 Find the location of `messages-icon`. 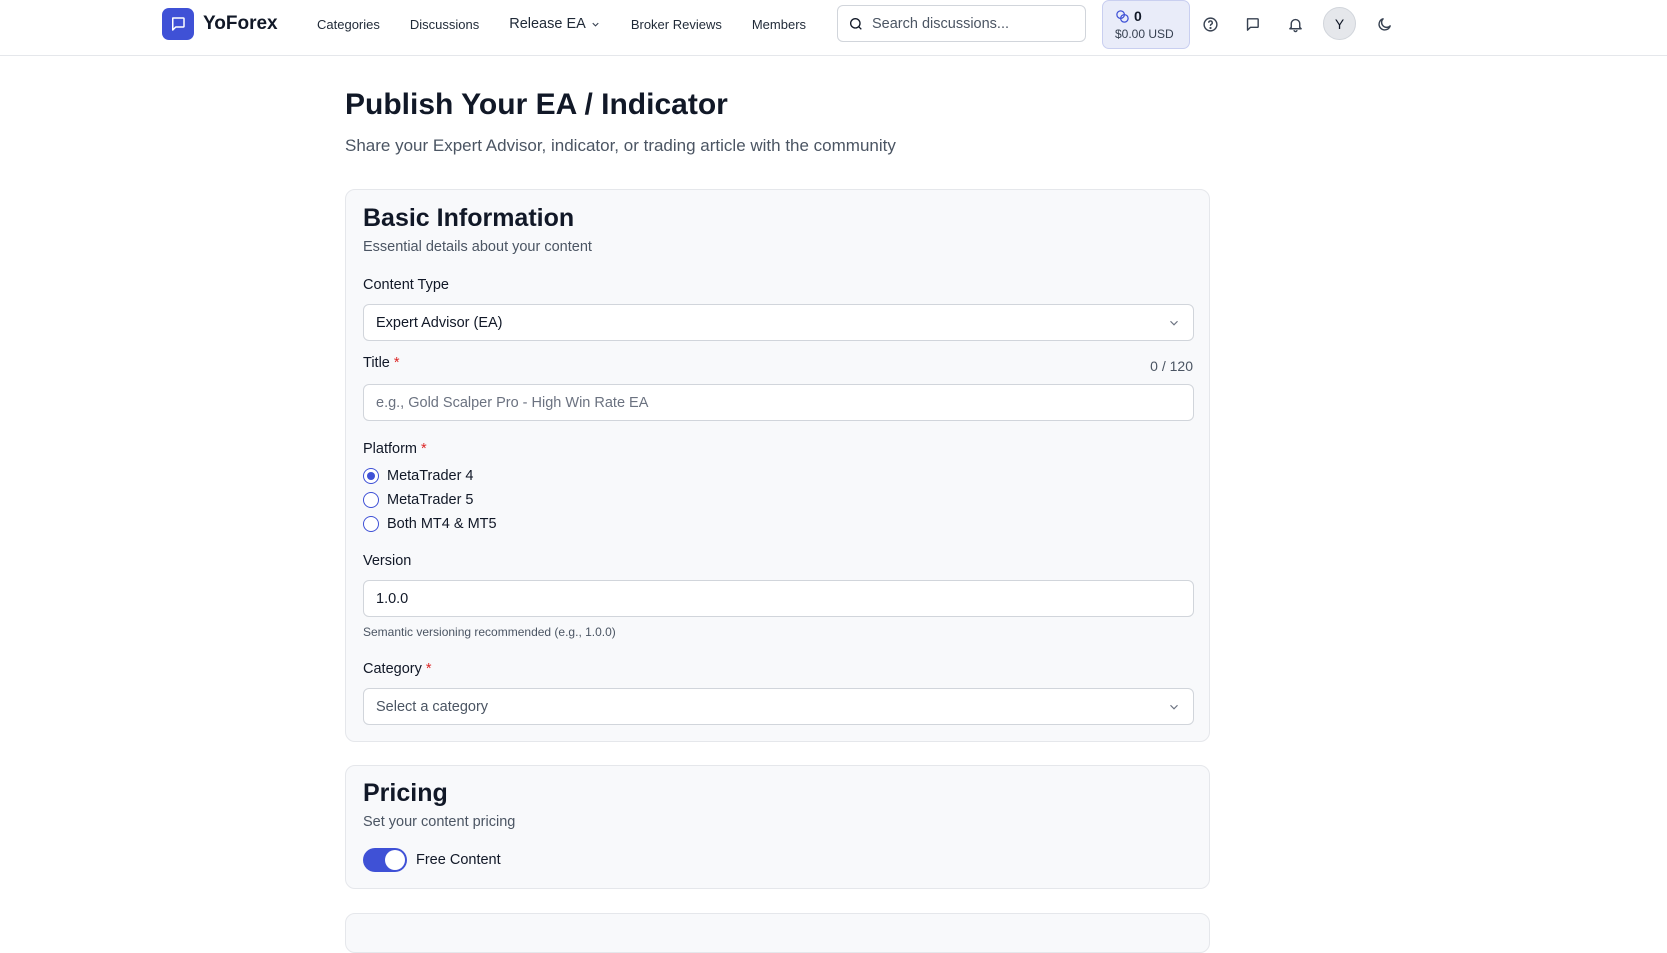

messages-icon is located at coordinates (1252, 24).